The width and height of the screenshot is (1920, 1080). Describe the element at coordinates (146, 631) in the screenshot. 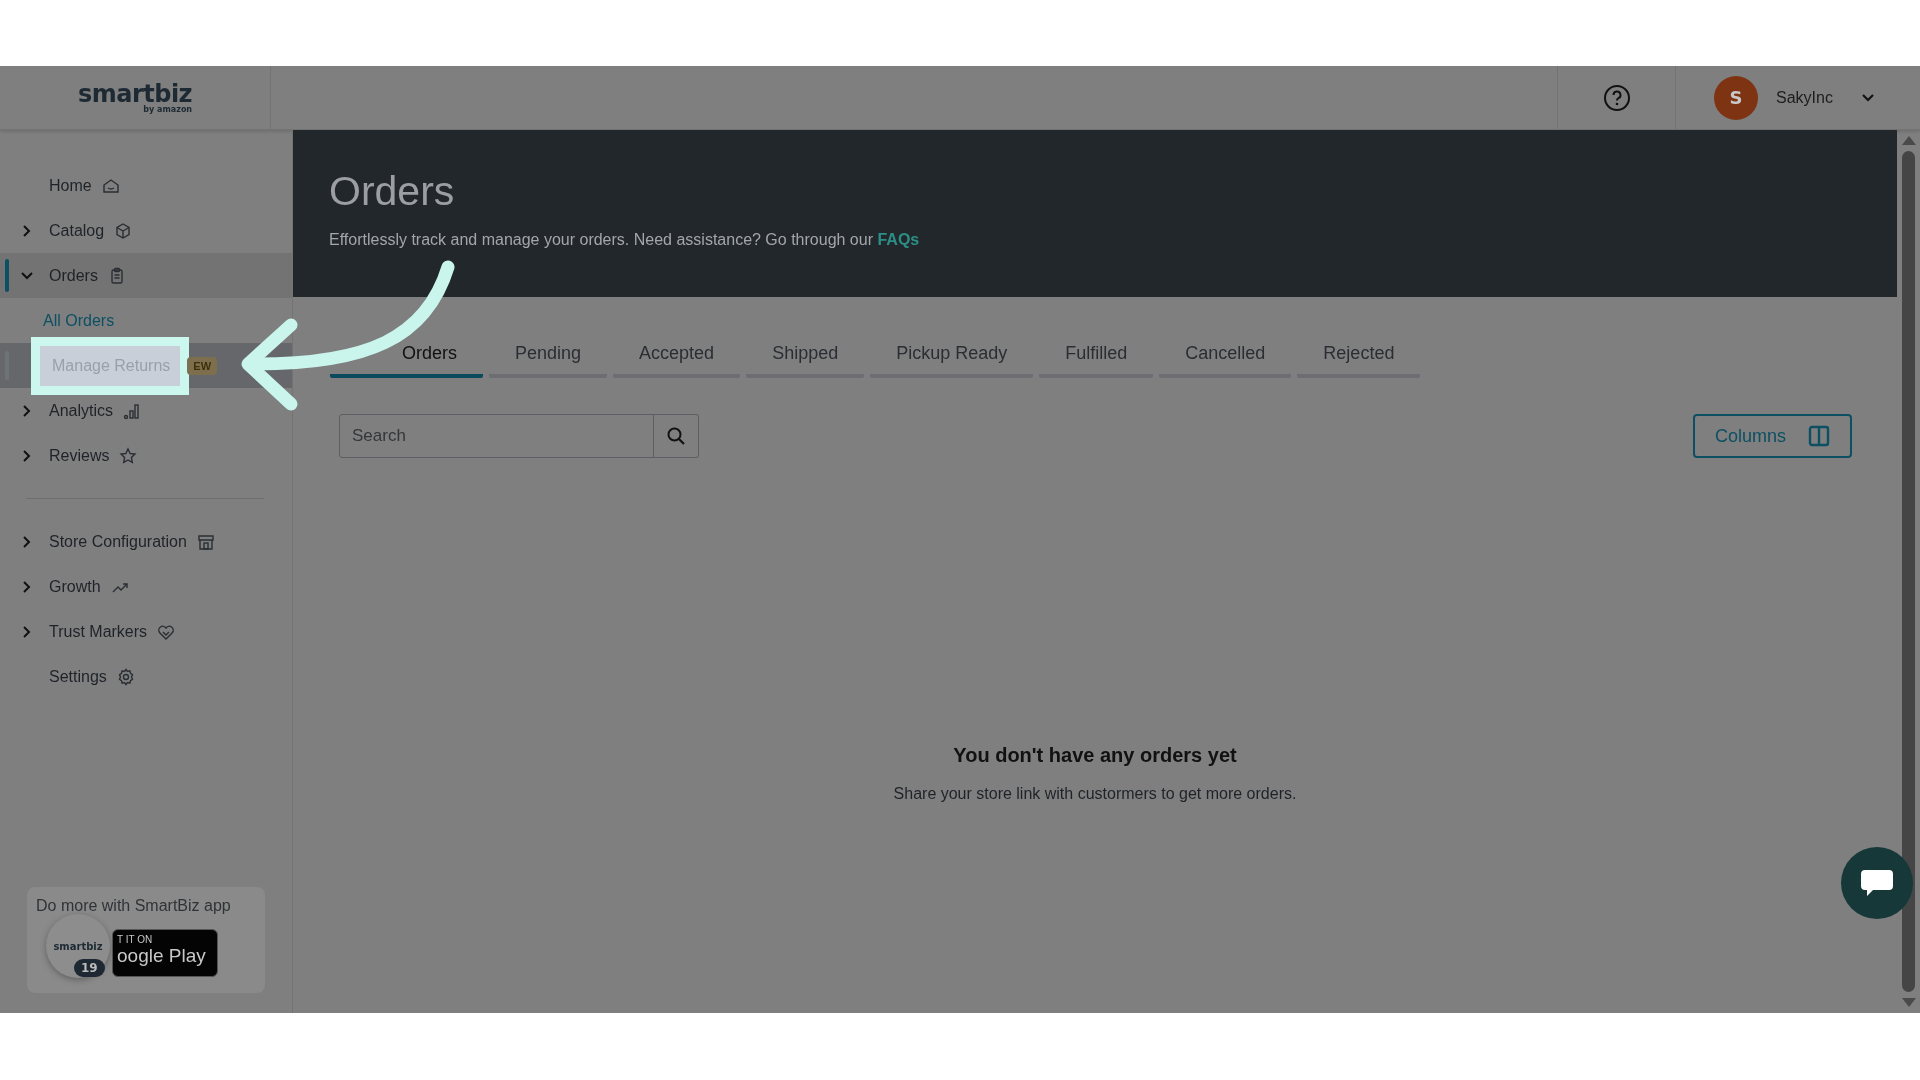

I see `sidebar-item: Trust Markers` at that location.